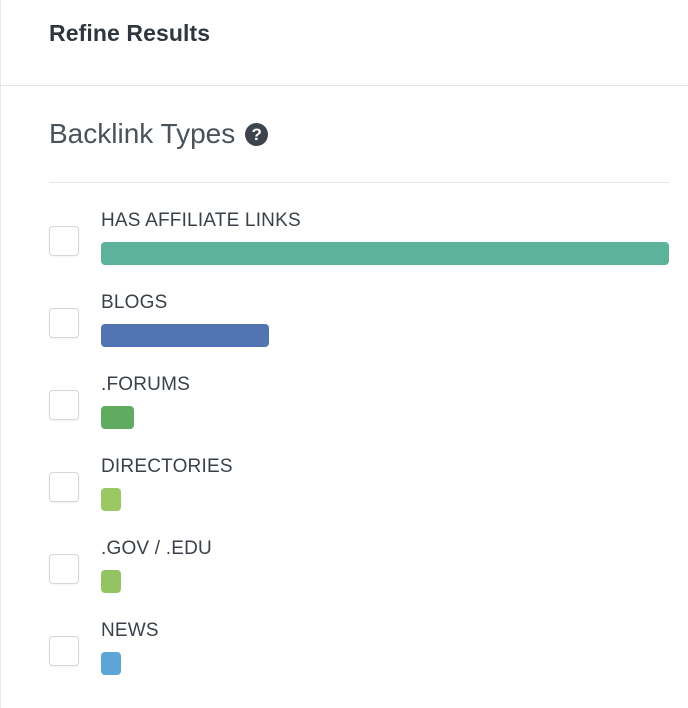 The image size is (688, 708). What do you see at coordinates (368, 327) in the screenshot?
I see `filter-item: BLOGS` at bounding box center [368, 327].